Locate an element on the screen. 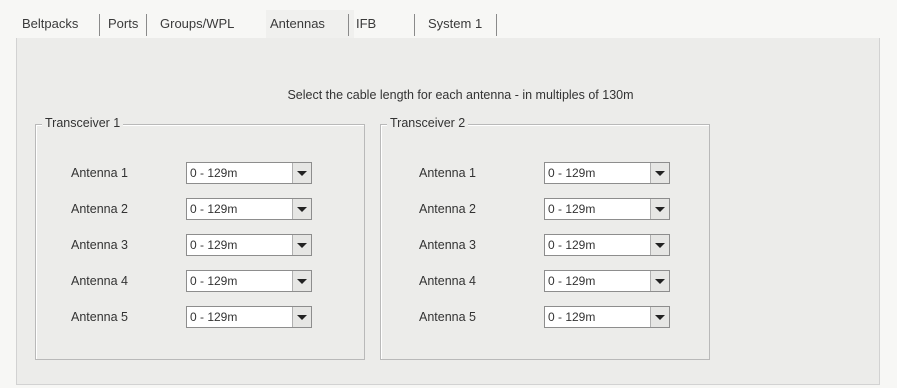  tab-antennas: Antennas is located at coordinates (310, 24).